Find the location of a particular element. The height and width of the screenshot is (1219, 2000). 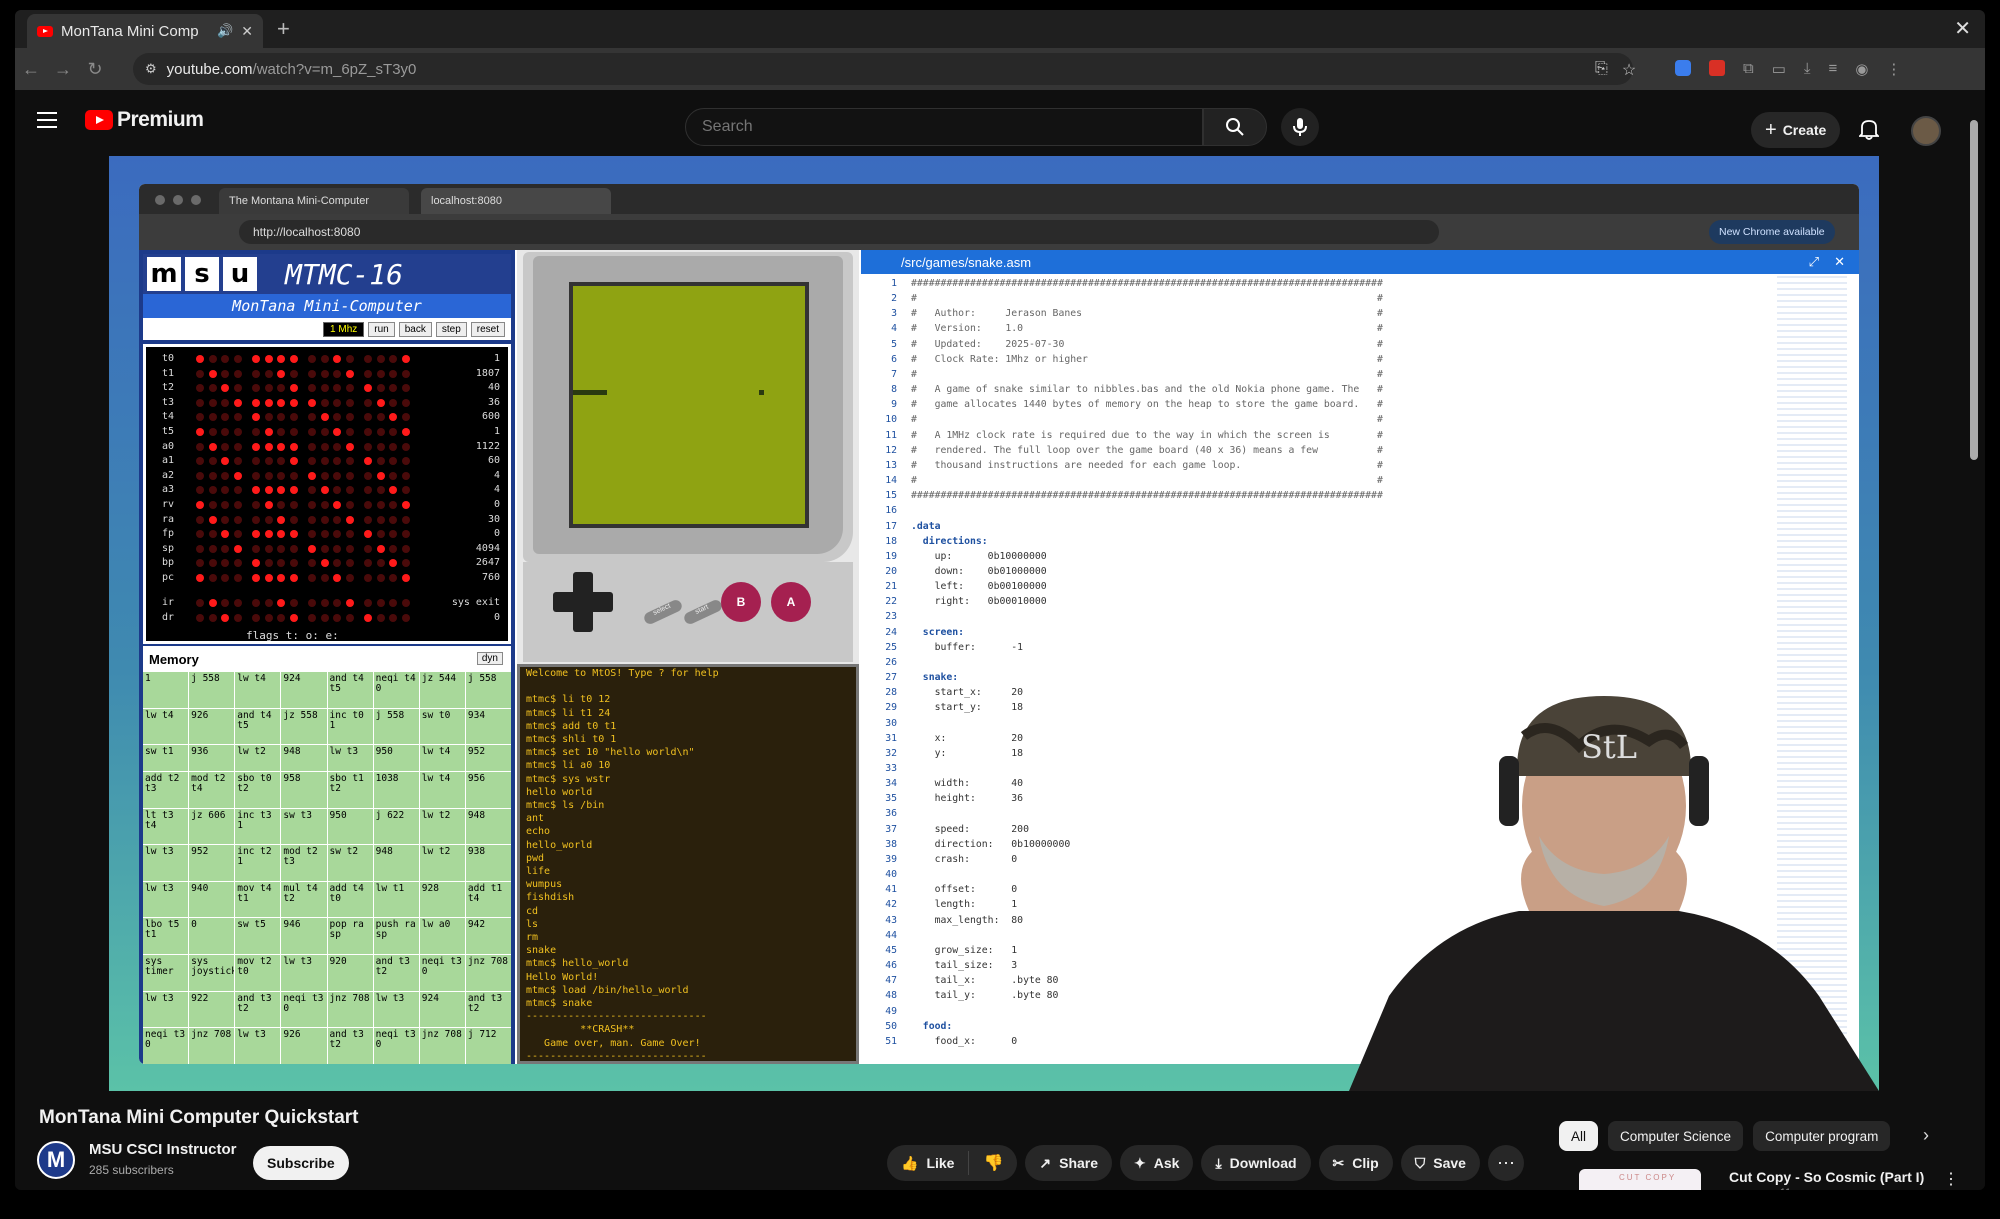

install-icon: ⎘ is located at coordinates (1601, 70).